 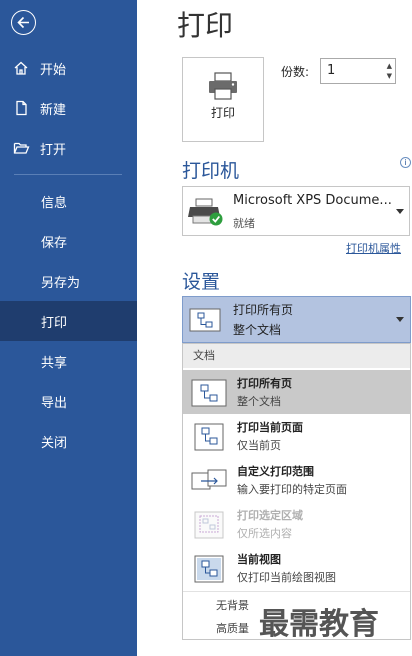 I want to click on sidebar-item-label: 打印, so click(x=54, y=323).